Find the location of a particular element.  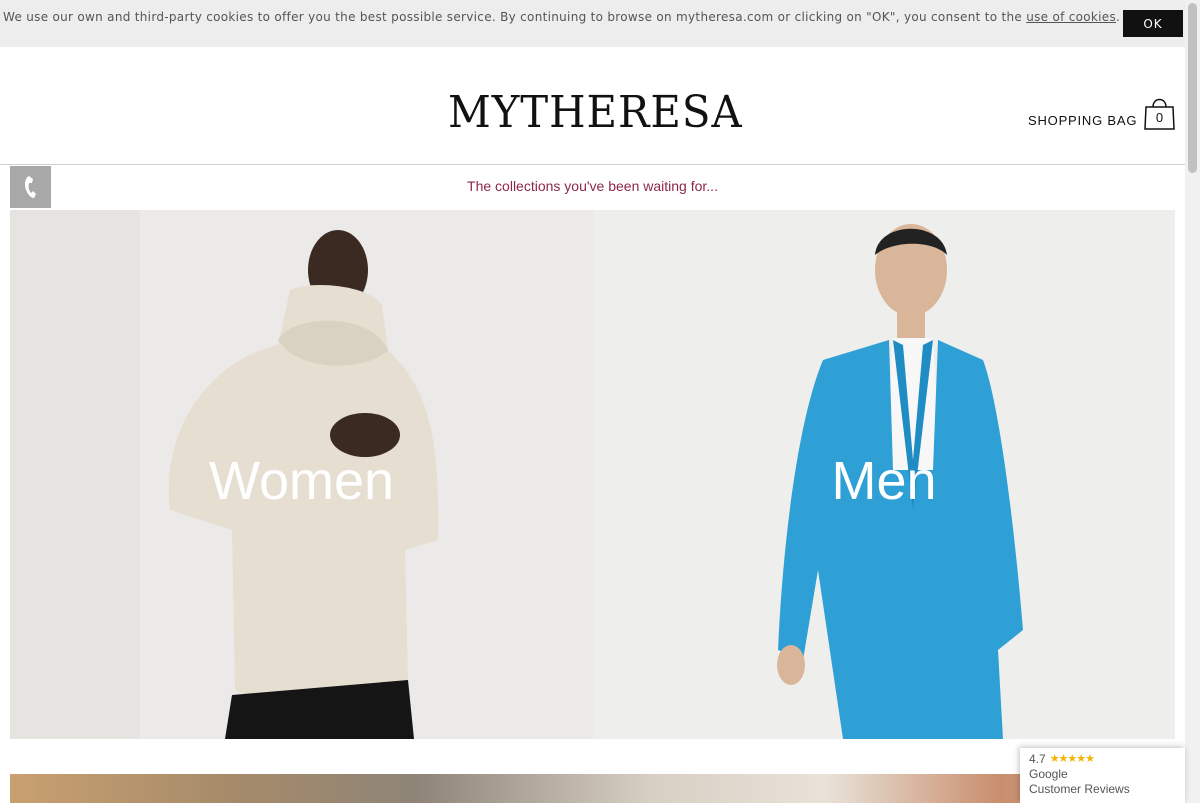

google-reviews-badge: 4.7 ★★★★★ Google Customer Reviews is located at coordinates (1102, 775).